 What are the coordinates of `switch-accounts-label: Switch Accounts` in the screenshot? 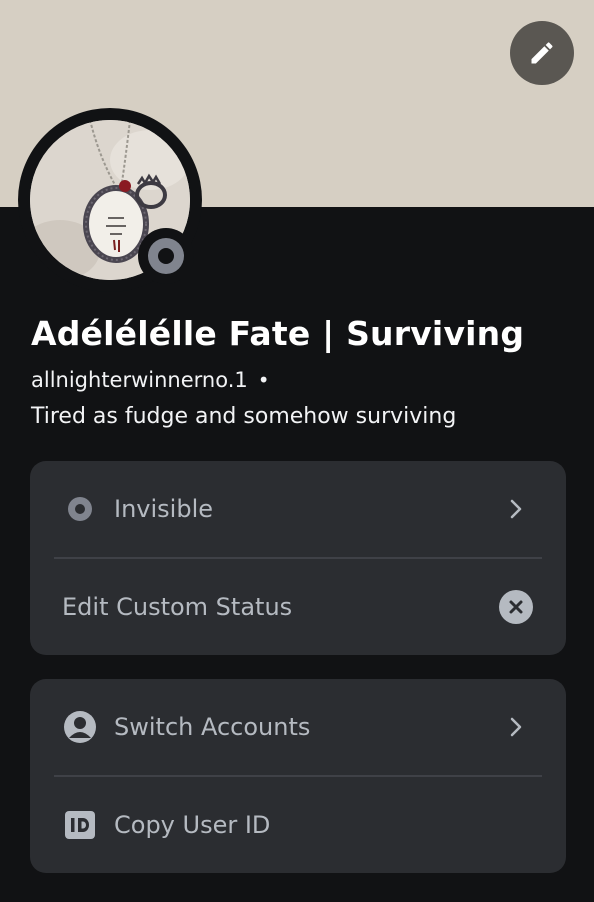 It's located at (212, 727).